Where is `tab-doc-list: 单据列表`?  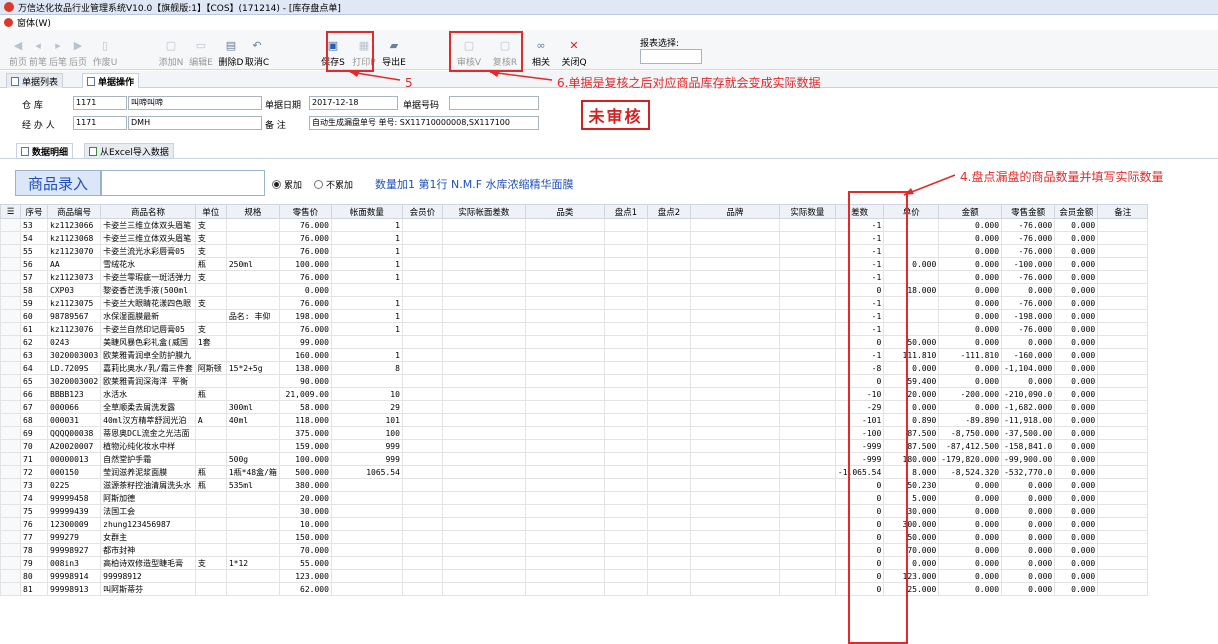
tab-doc-list: 单据列表 is located at coordinates (35, 80).